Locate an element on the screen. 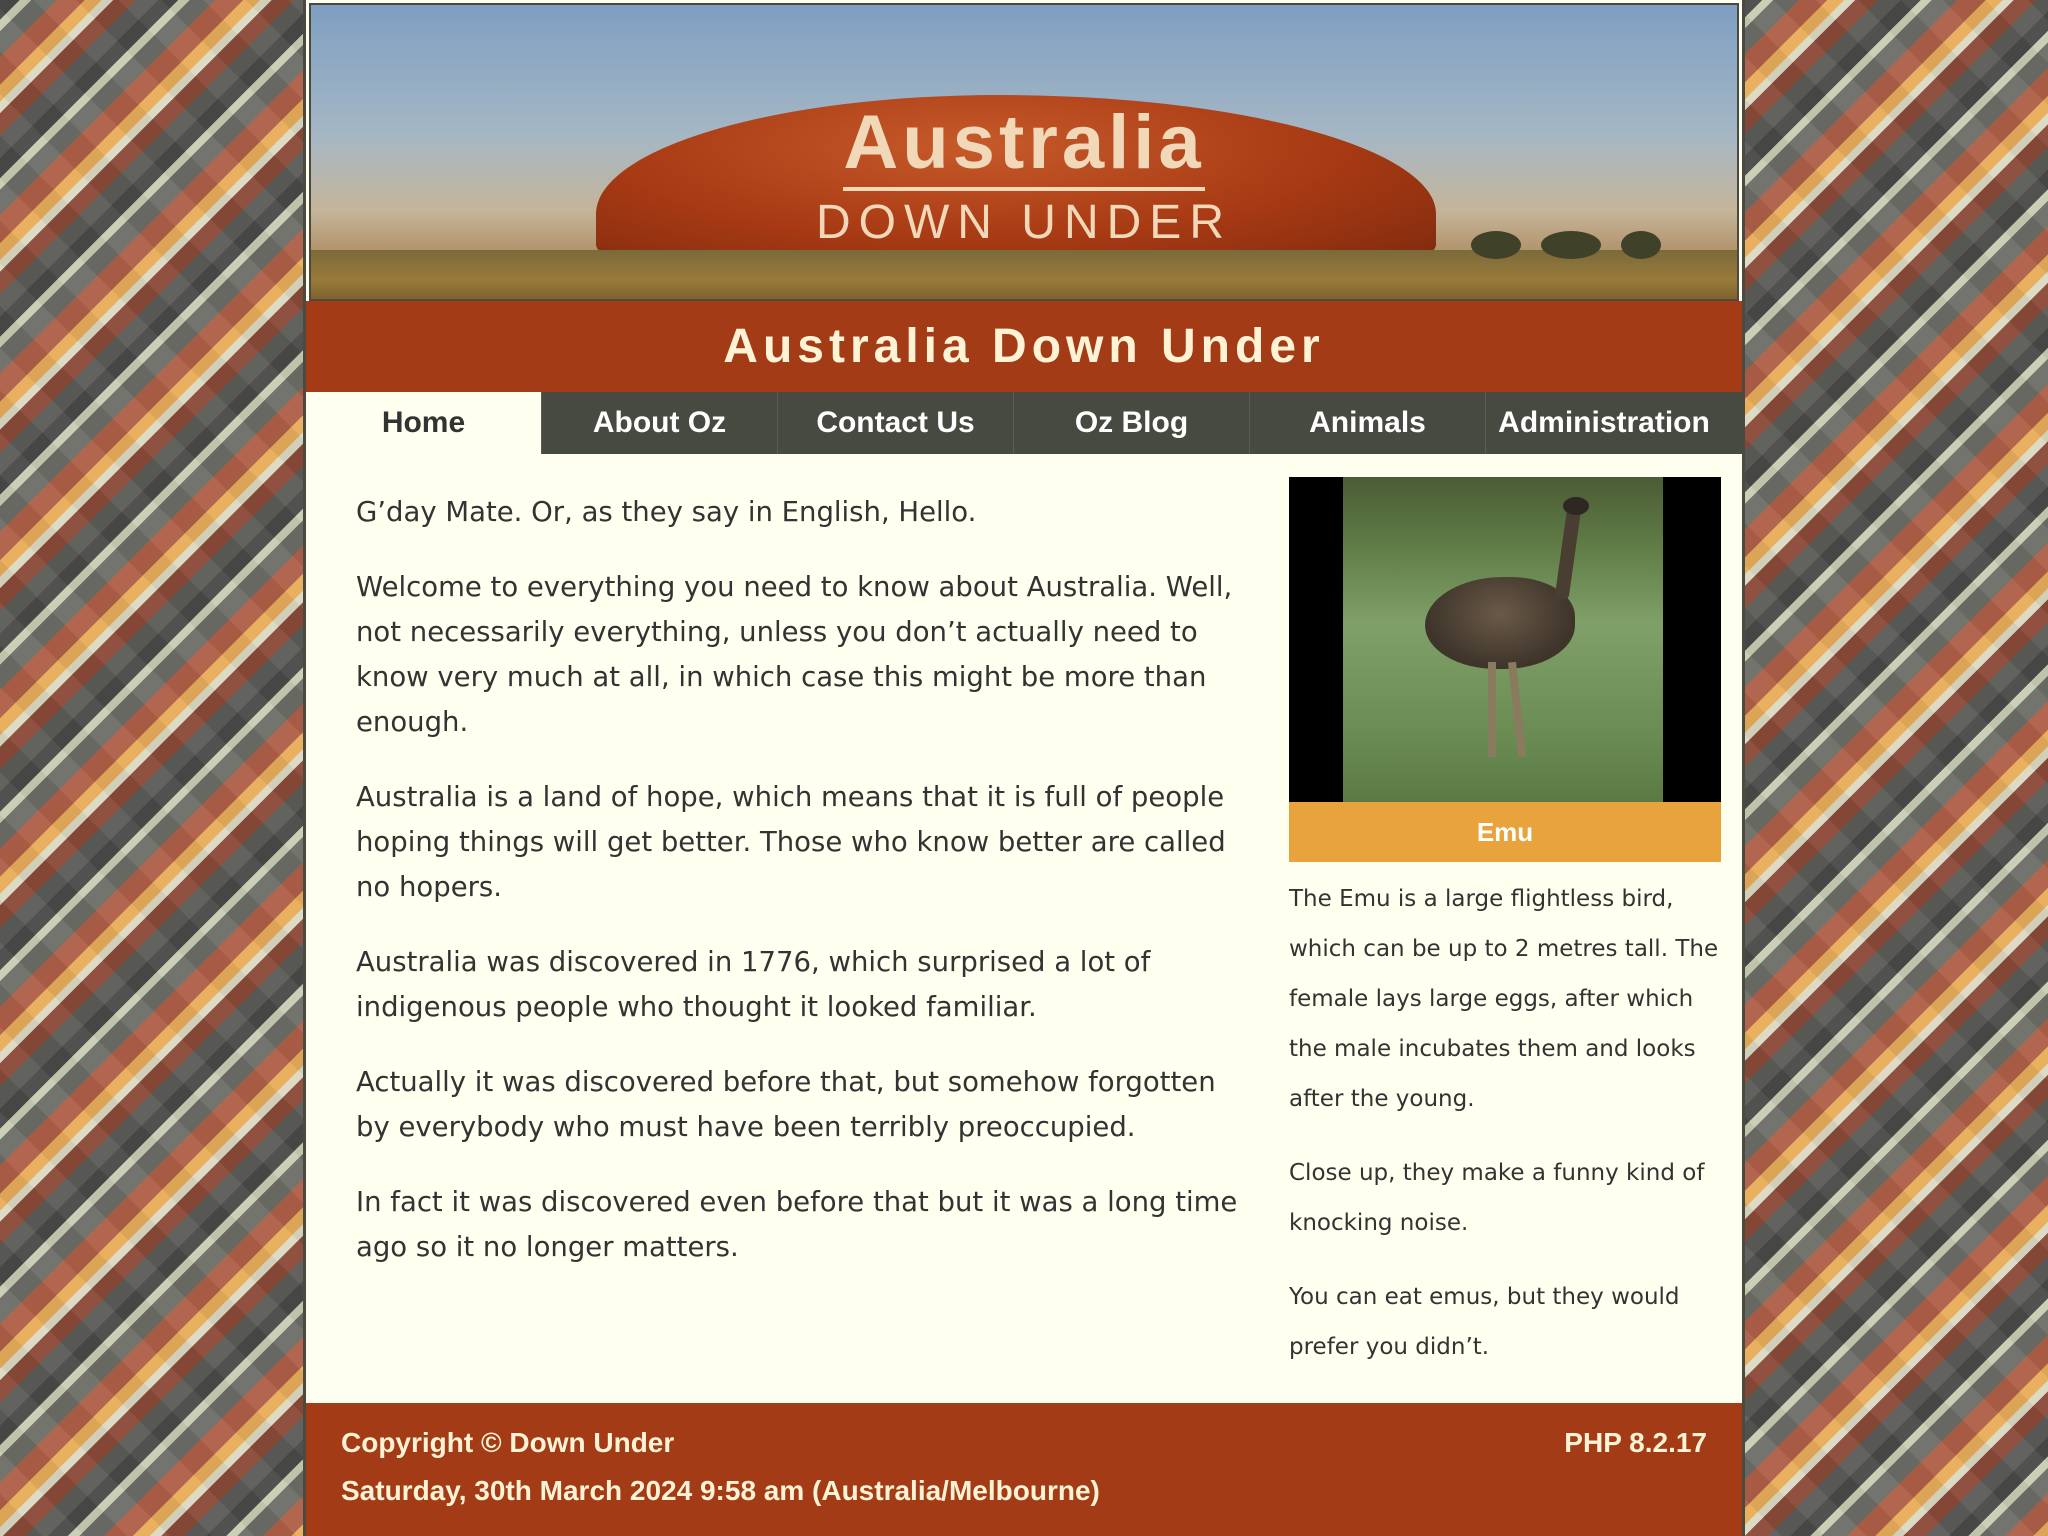 The width and height of the screenshot is (2048, 1536). footer-php-version: PHP 8.2.17 is located at coordinates (1635, 1442).